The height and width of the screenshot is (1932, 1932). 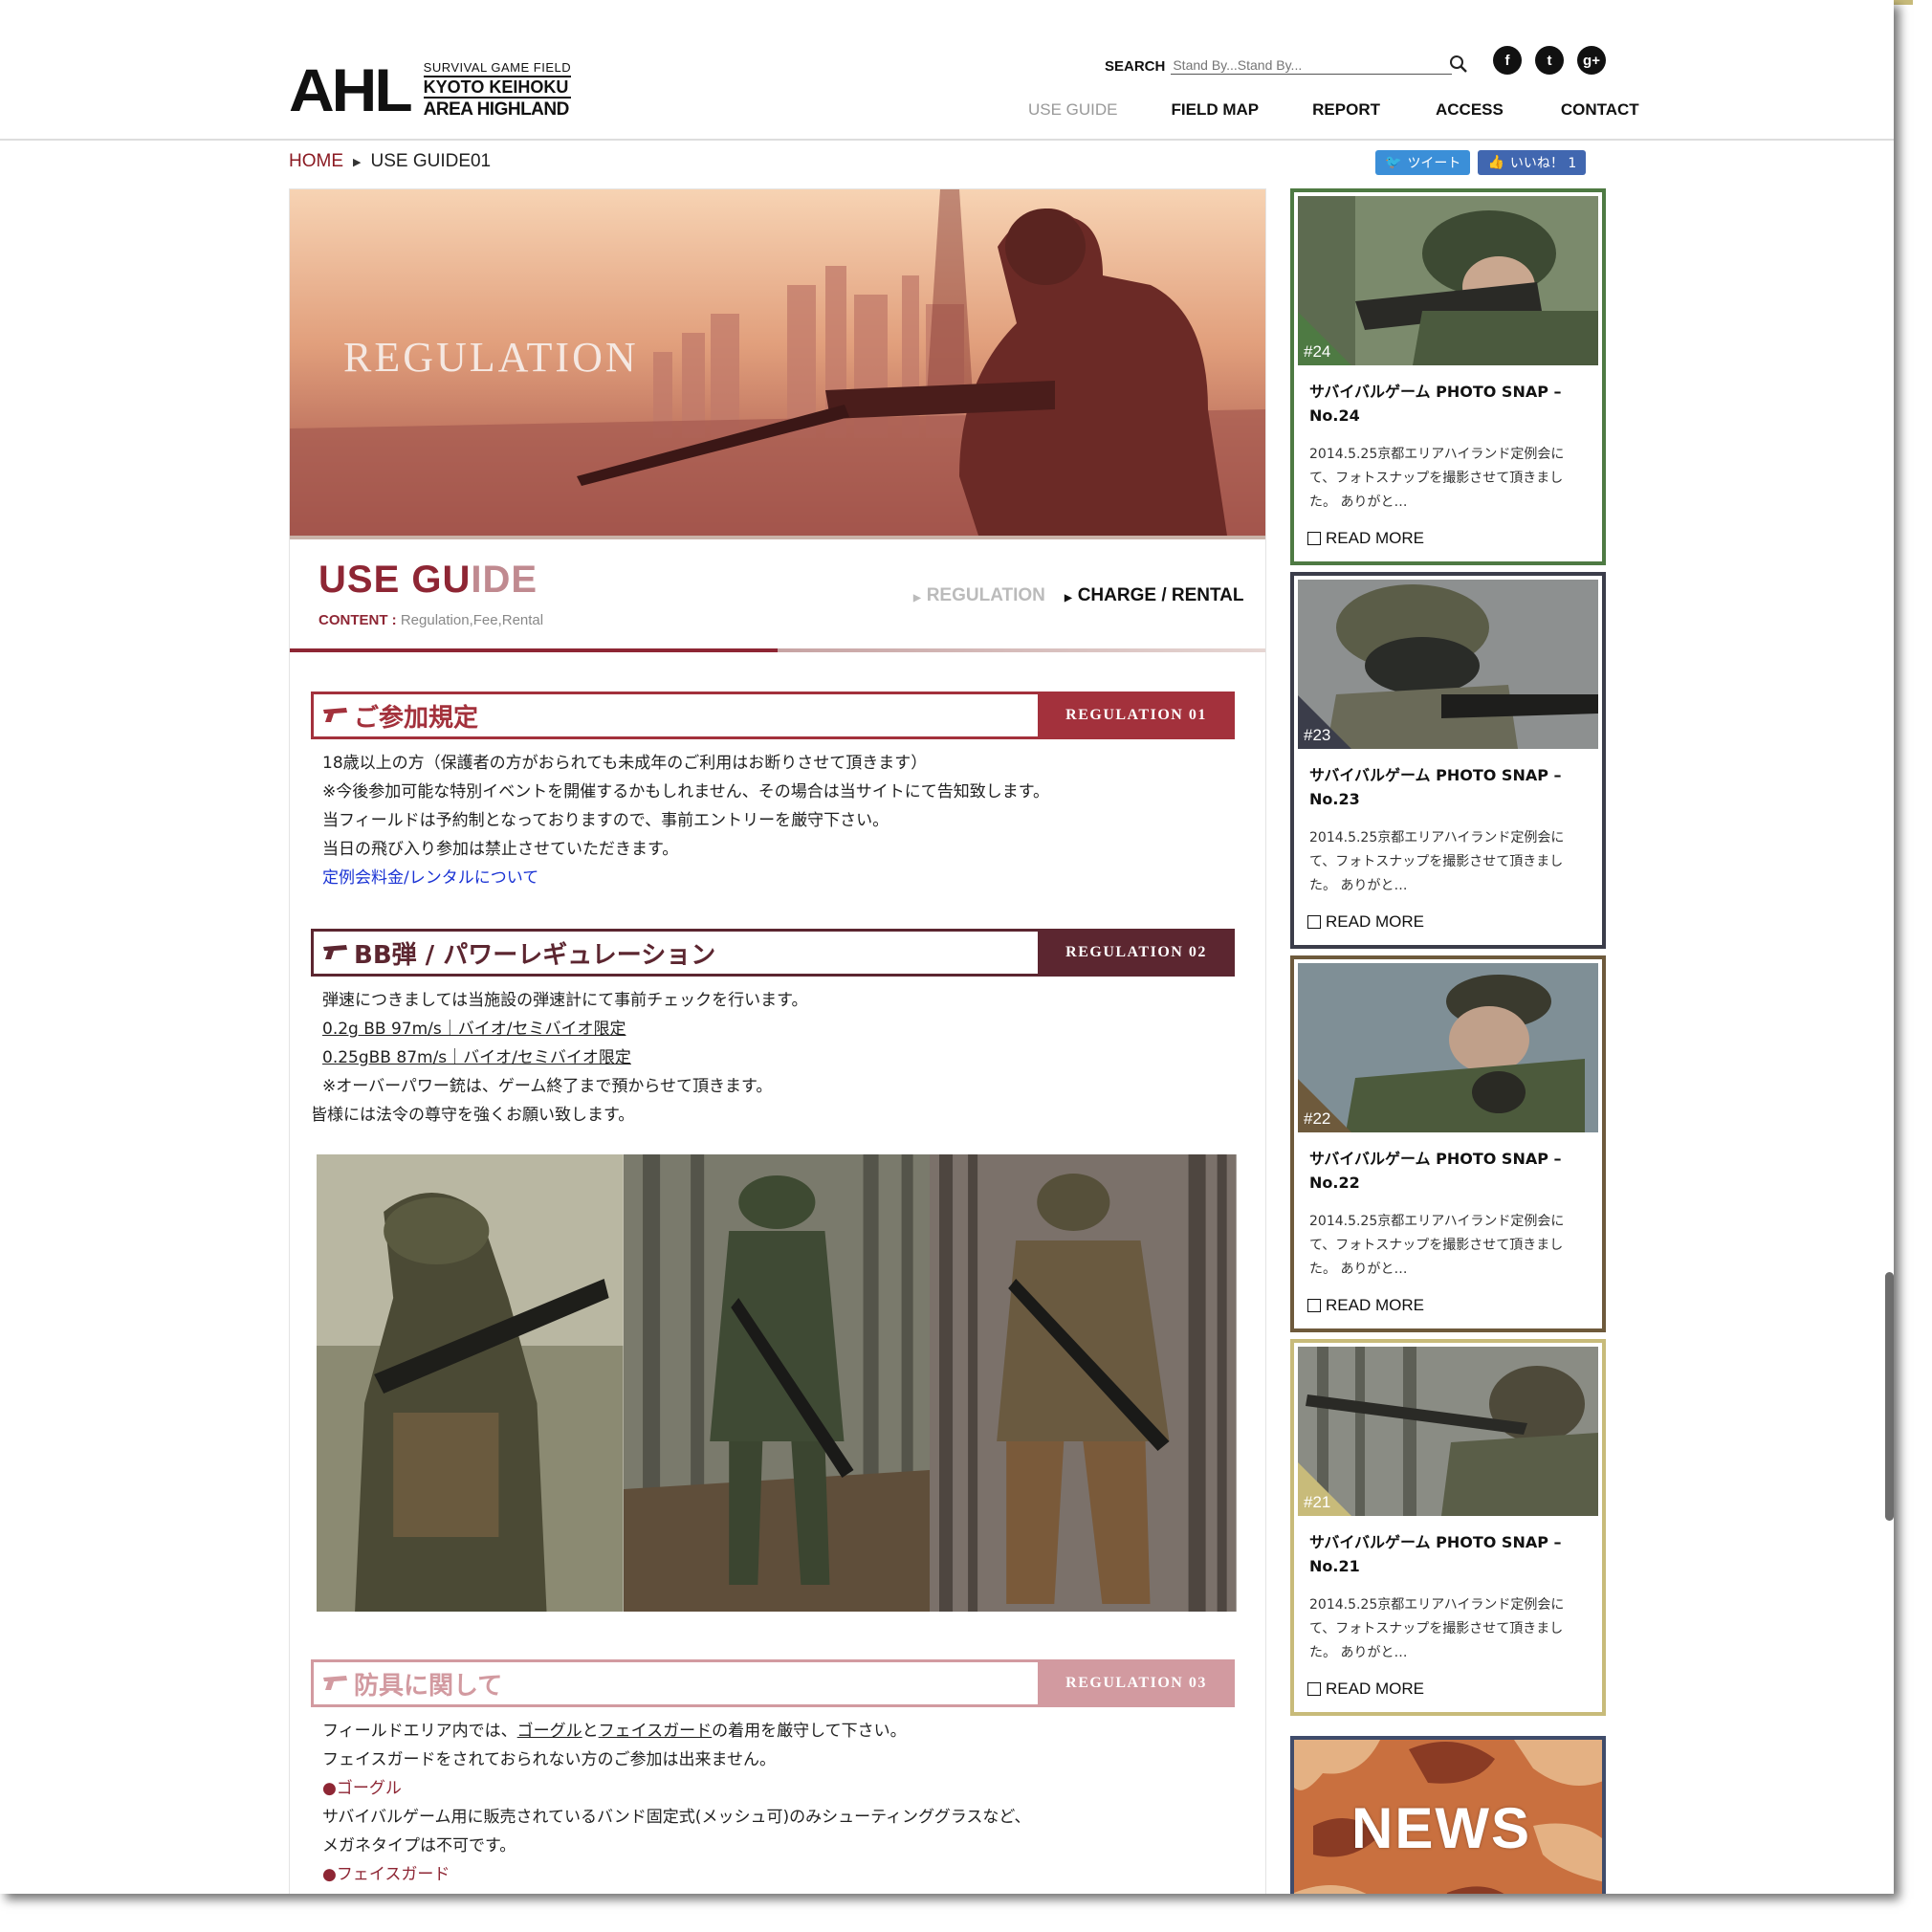 I want to click on text-part: フィールドエリア内では、, so click(x=419, y=1731).